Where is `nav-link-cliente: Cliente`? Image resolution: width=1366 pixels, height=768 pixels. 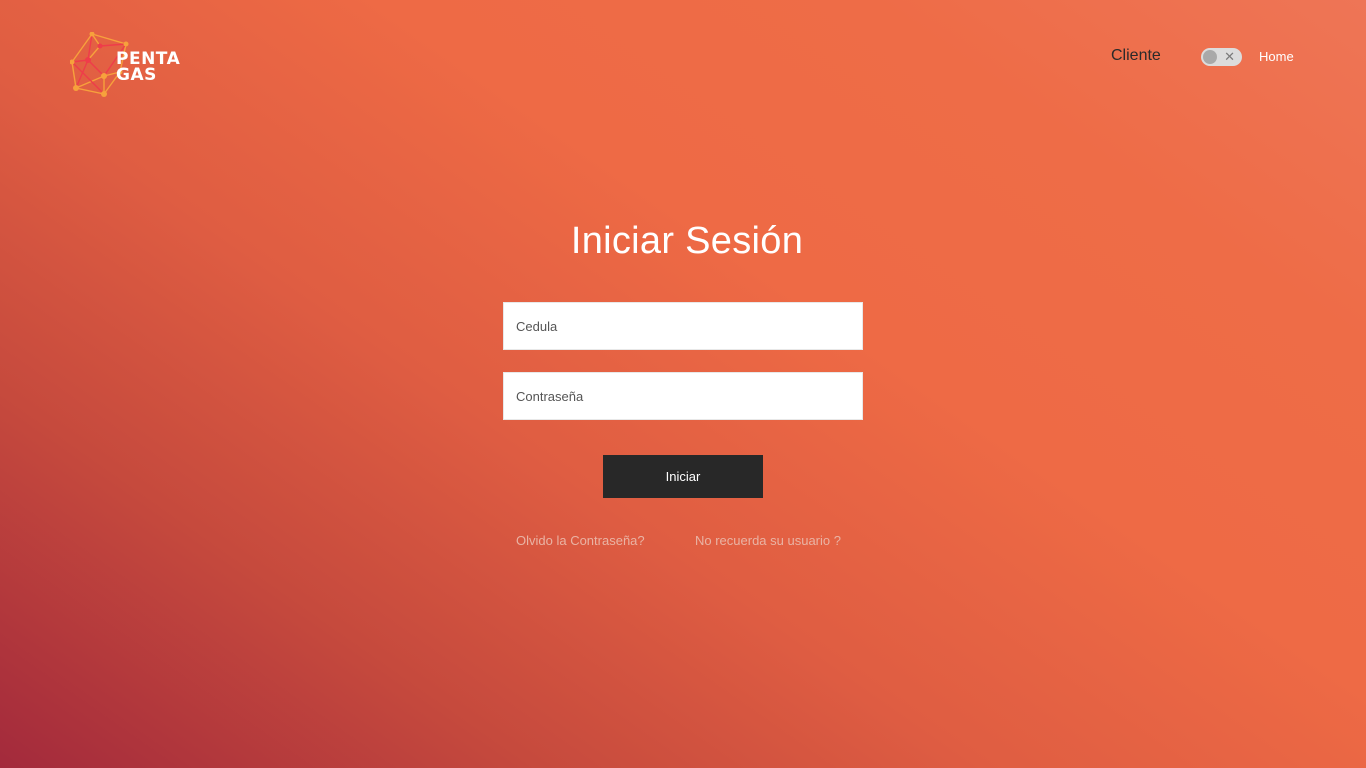 nav-link-cliente: Cliente is located at coordinates (1136, 56).